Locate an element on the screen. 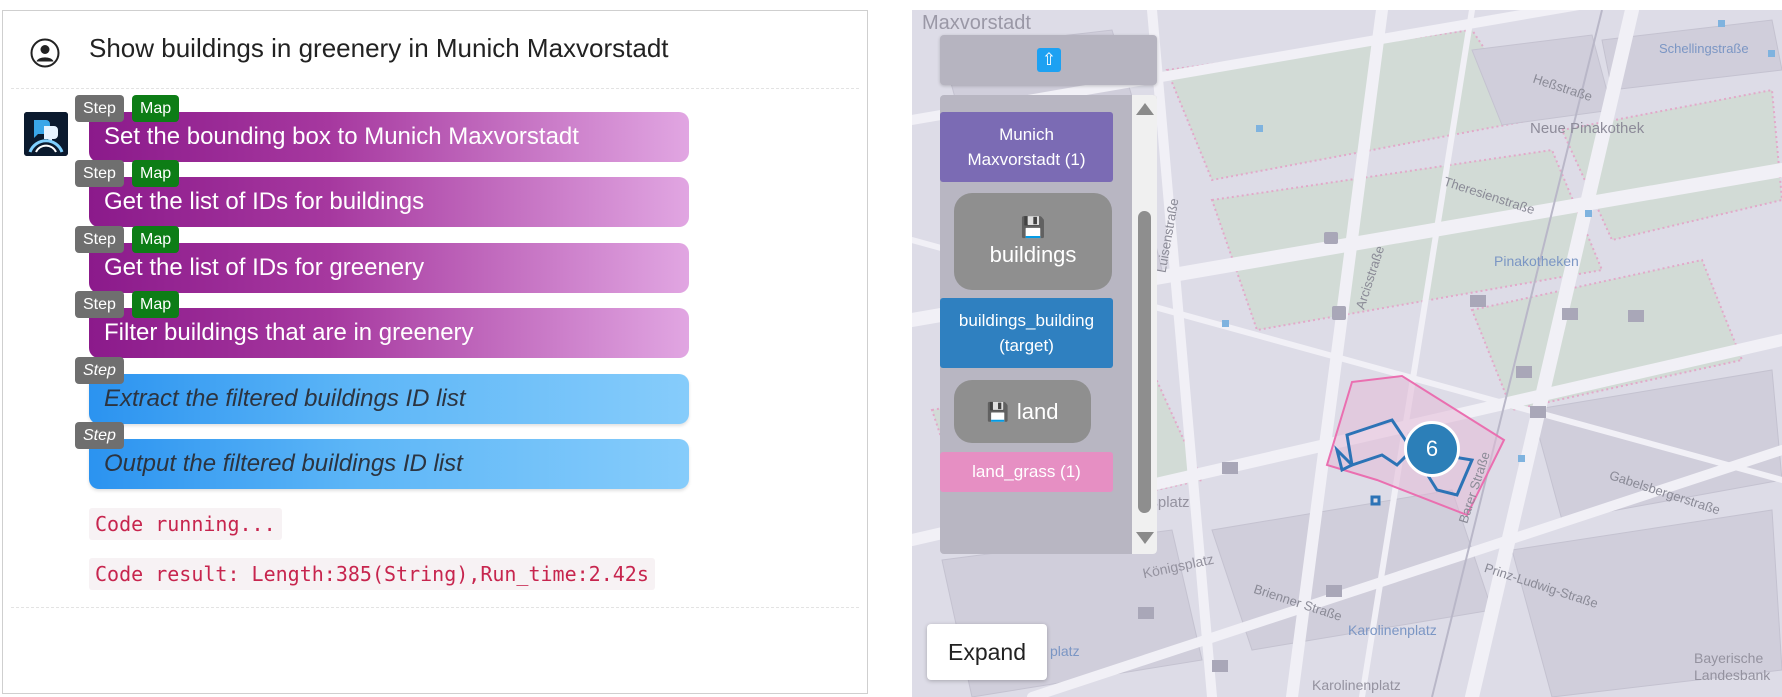  step-text: Output the filtered buildings ID list is located at coordinates (283, 463).